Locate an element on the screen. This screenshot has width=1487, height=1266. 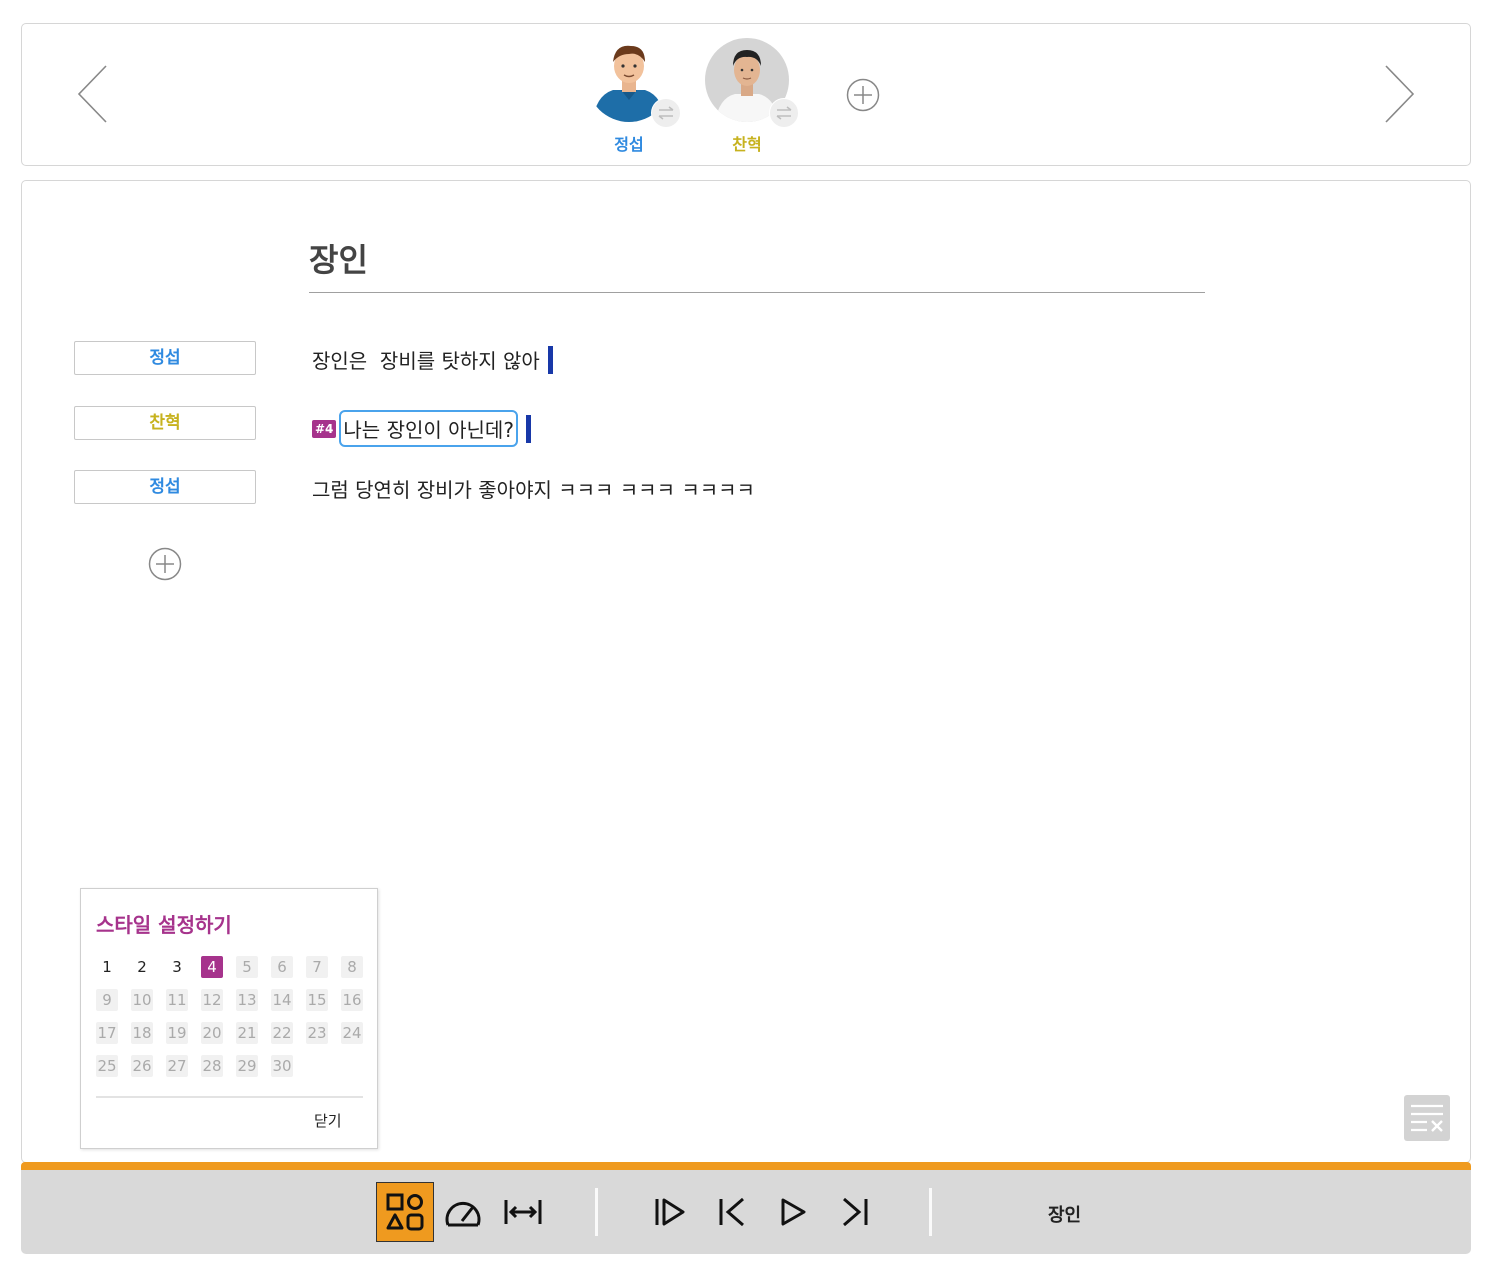
line-text: 그럼 당연히 장비가 좋아야지 ㅋㅋㅋ ㅋㅋㅋ ㅋㅋㅋㅋ is located at coordinates (533, 490).